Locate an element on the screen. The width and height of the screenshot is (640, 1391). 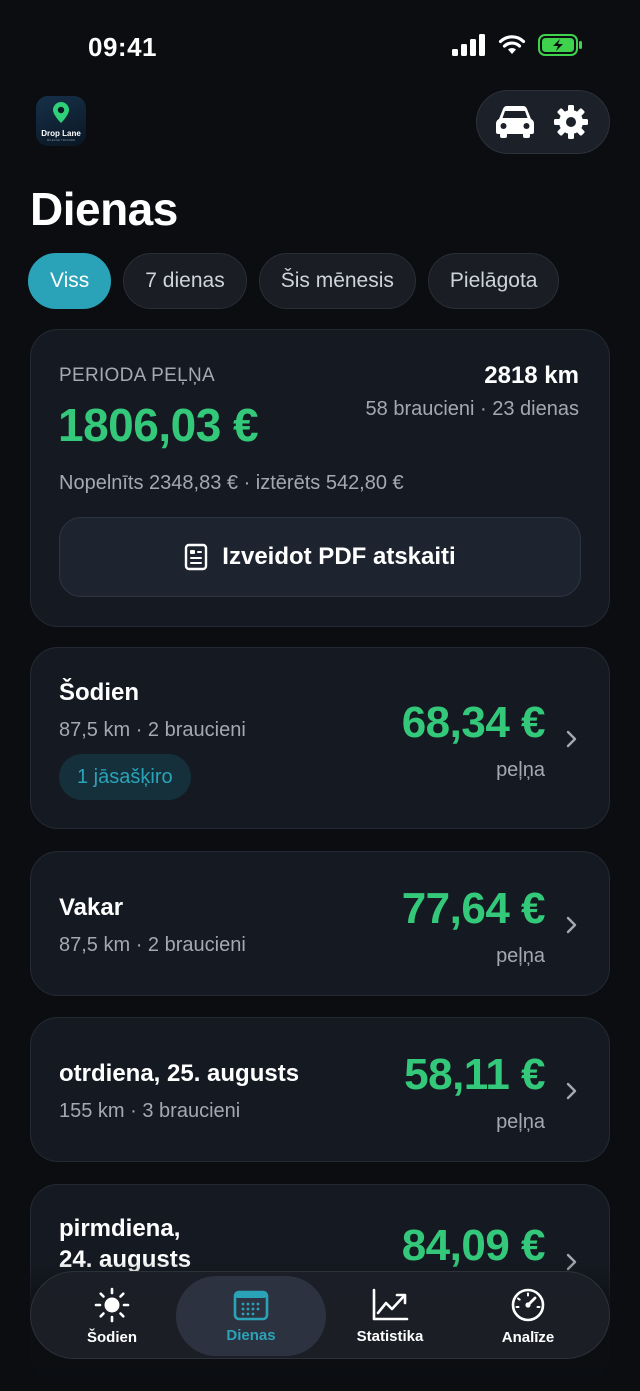
wifi-icon is located at coordinates (512, 44).